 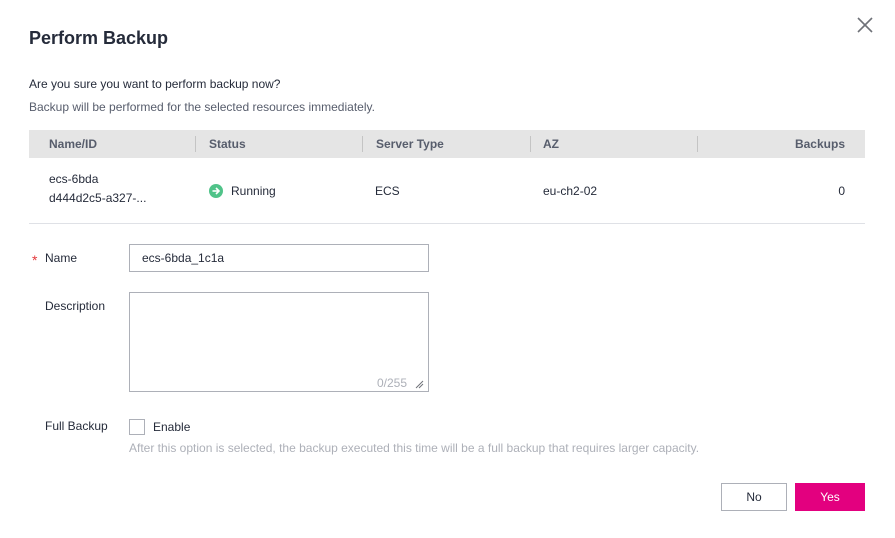 What do you see at coordinates (392, 383) in the screenshot?
I see `description-counter: 0/255` at bounding box center [392, 383].